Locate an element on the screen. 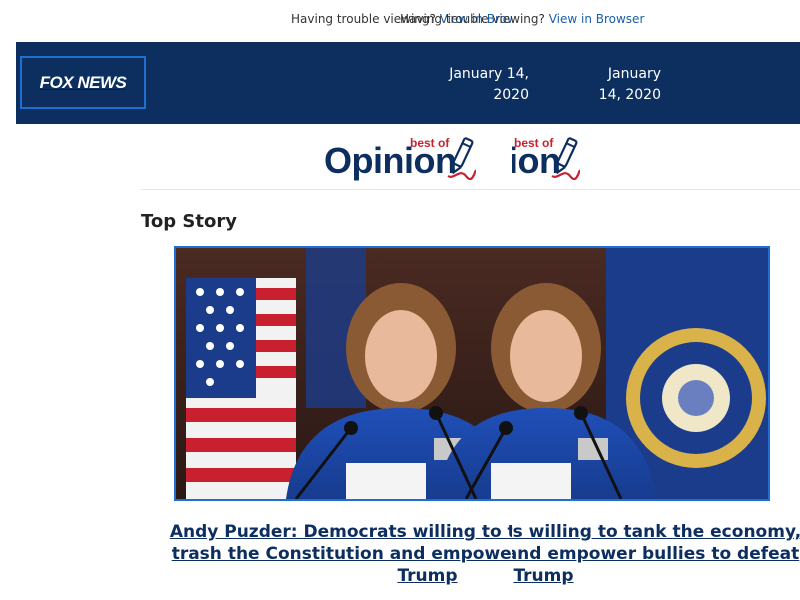 This screenshot has height=600, width=800. date-text-left: January 14, 2020 is located at coordinates (489, 84).